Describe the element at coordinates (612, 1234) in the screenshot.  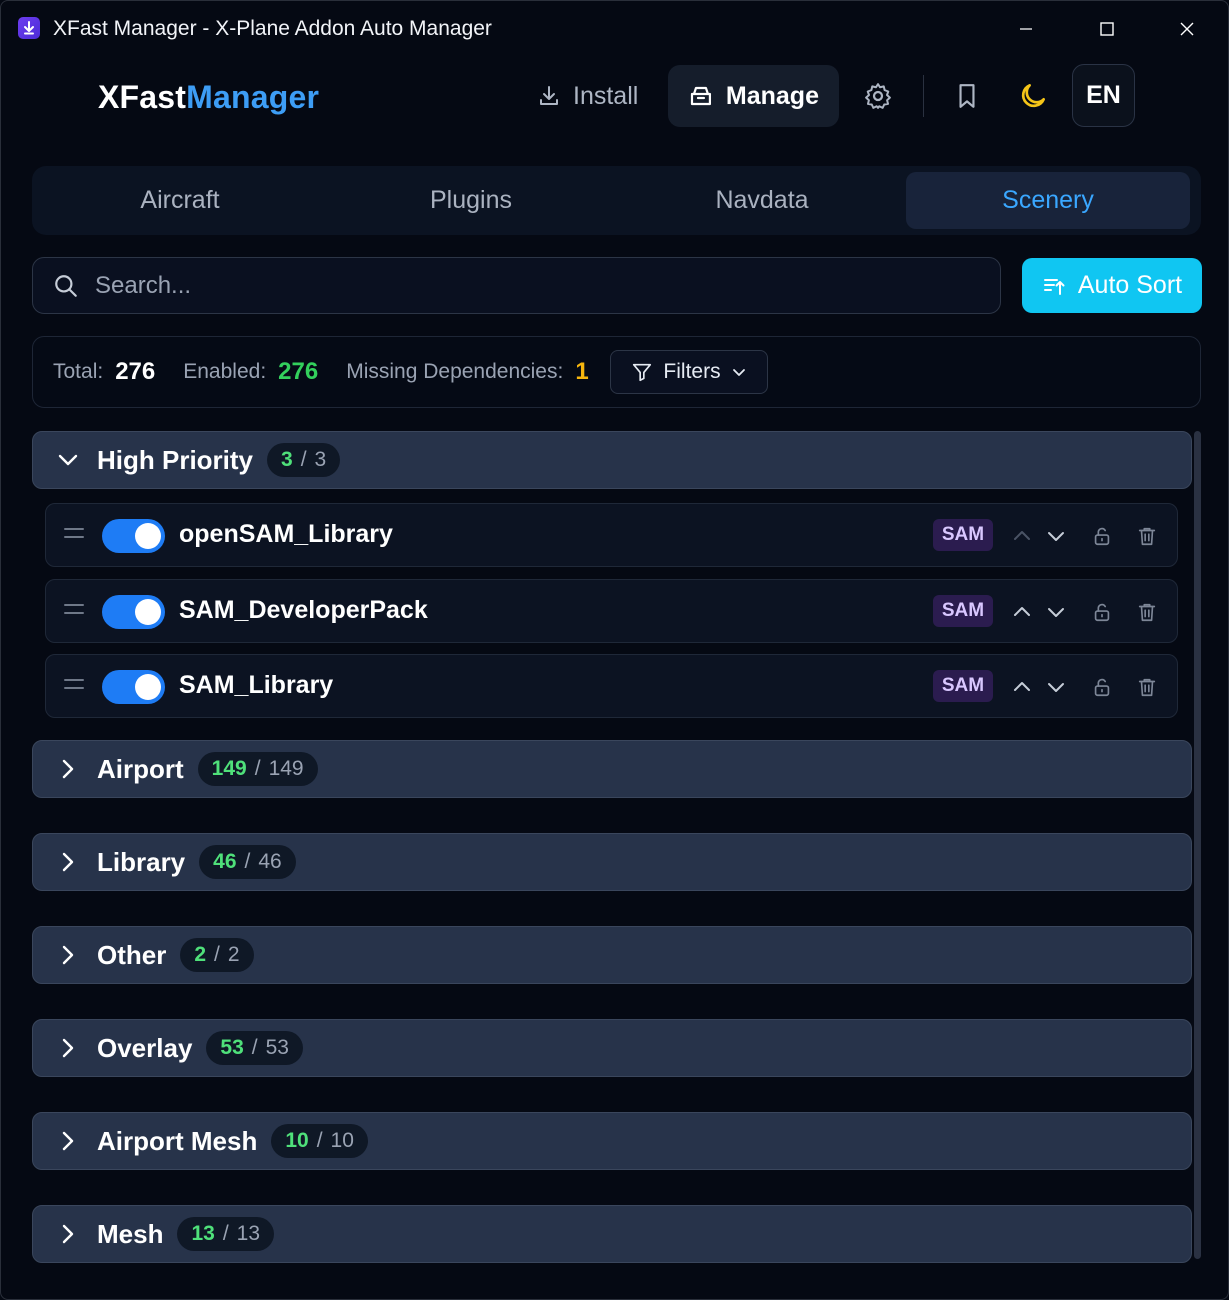
I see `group-mesh: Mesh 13/13` at that location.